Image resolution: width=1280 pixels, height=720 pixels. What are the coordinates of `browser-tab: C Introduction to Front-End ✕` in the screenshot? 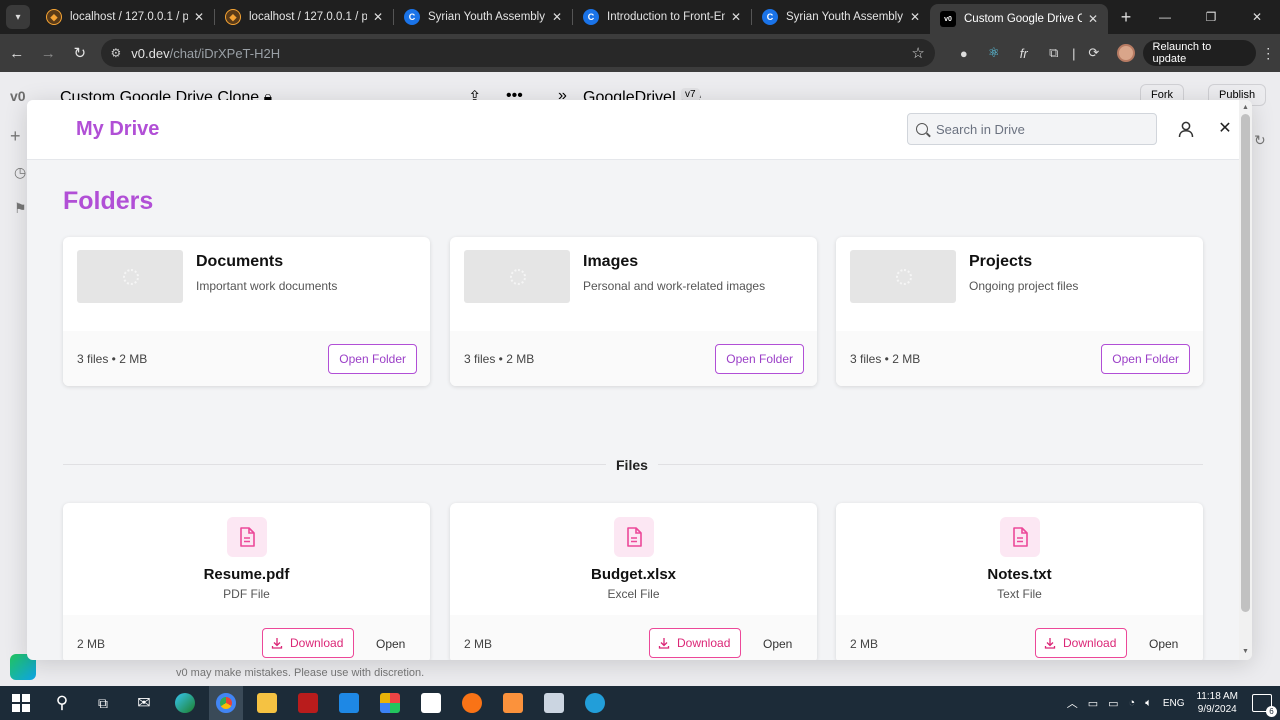 It's located at (662, 17).